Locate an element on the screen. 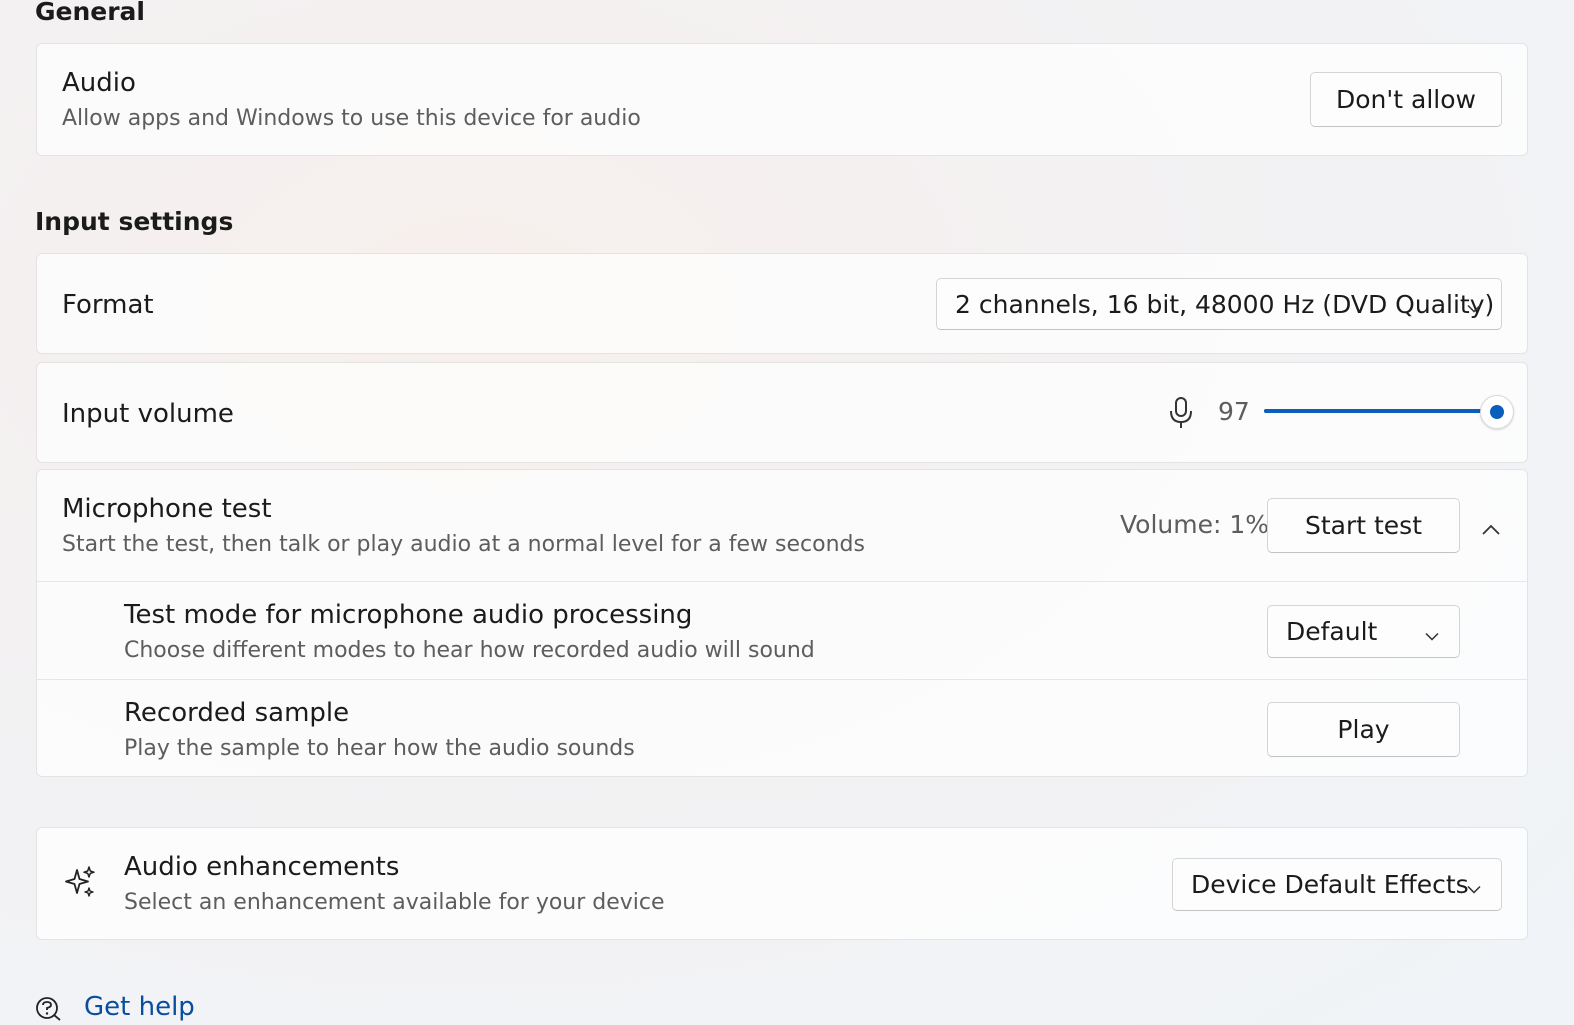 The image size is (1574, 1025). format-title: Format is located at coordinates (108, 305).